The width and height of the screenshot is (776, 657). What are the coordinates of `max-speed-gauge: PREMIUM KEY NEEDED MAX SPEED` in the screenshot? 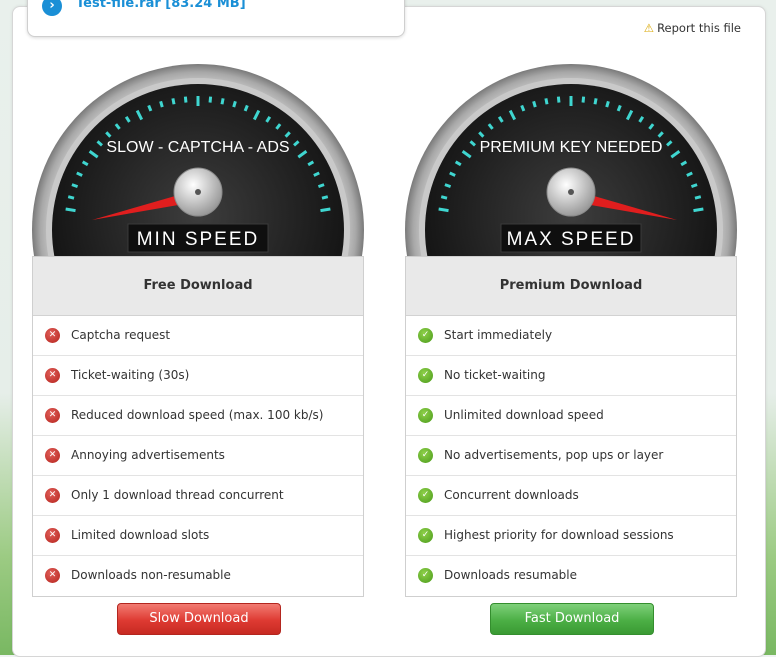 It's located at (571, 160).